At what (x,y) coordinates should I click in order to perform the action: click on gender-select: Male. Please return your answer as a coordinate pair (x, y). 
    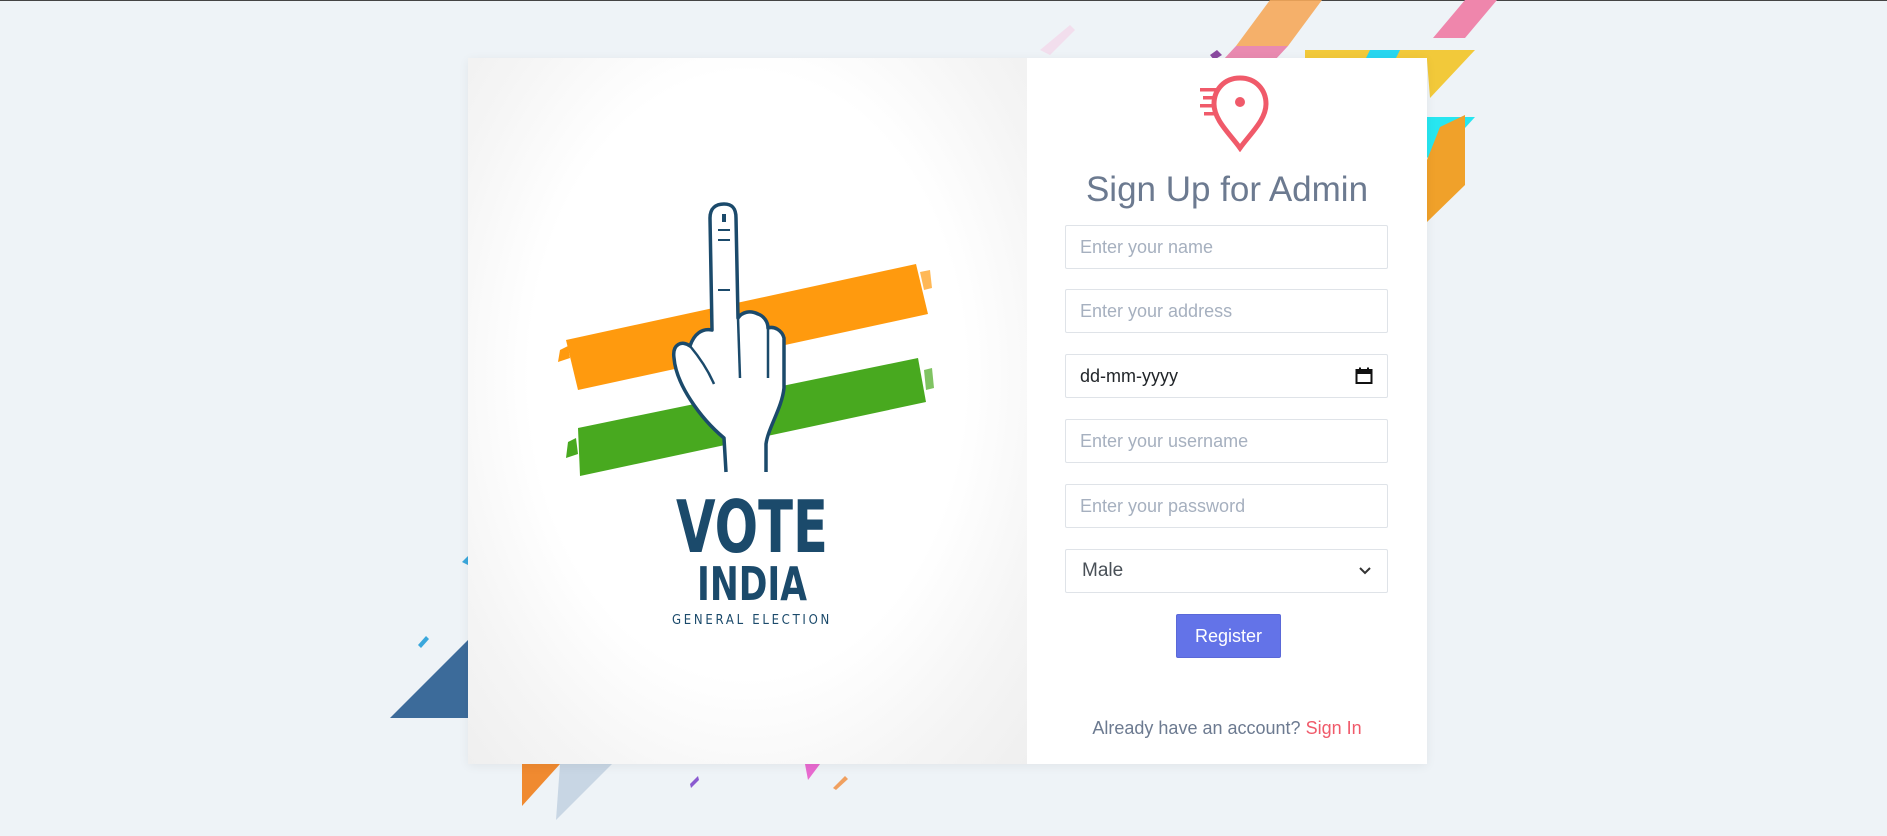
    Looking at the image, I should click on (1226, 571).